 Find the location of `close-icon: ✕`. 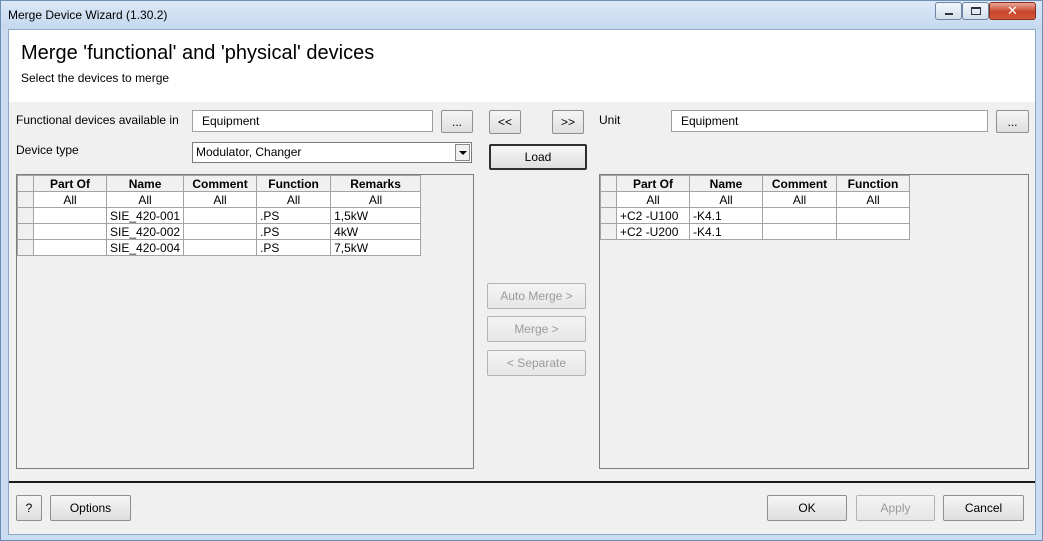

close-icon: ✕ is located at coordinates (1012, 10).